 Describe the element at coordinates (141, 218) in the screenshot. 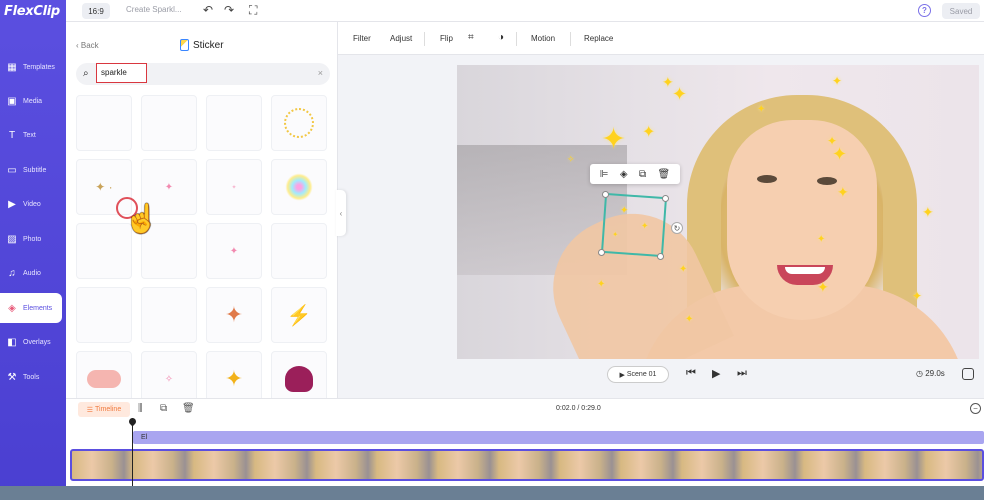

I see `hand-cursor-icon: ☝` at that location.